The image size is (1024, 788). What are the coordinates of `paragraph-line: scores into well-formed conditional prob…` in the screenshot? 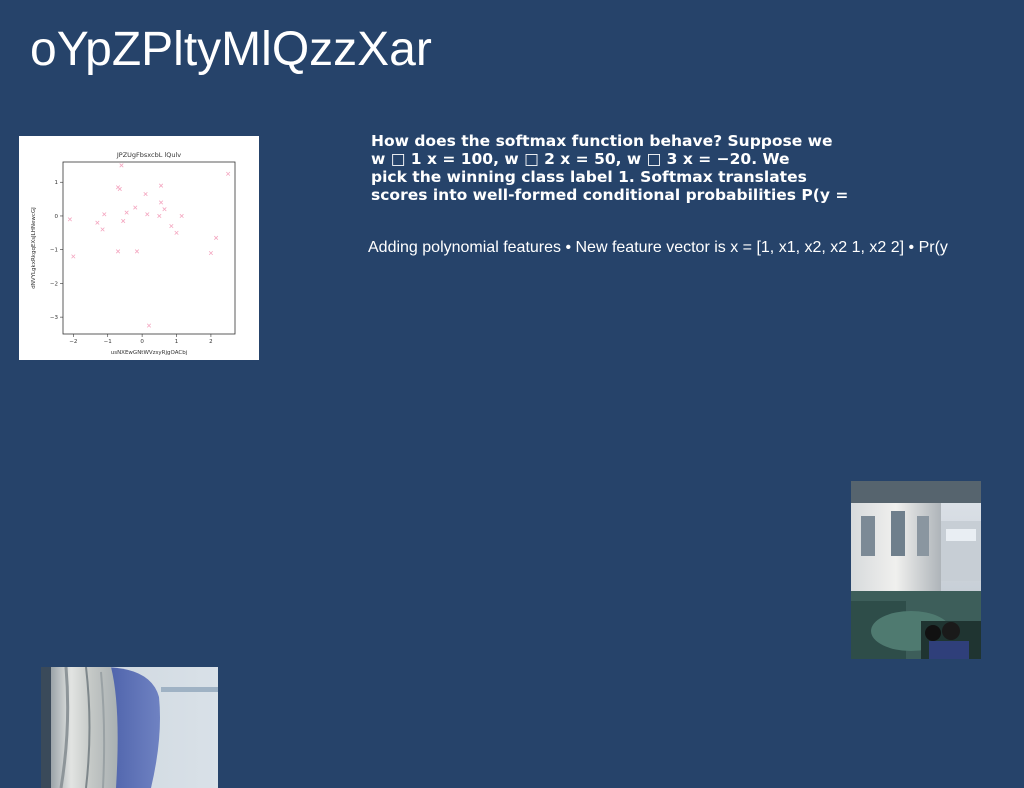 It's located at (610, 195).